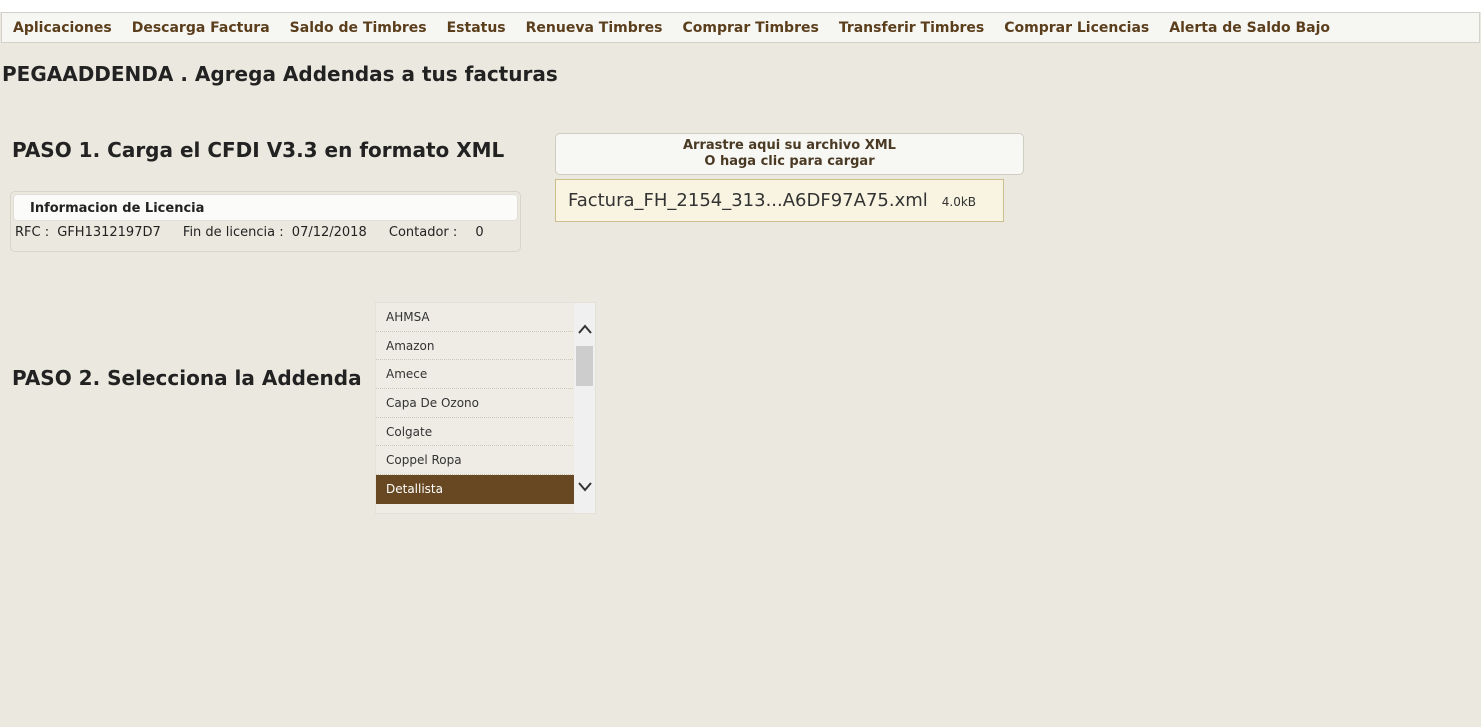  What do you see at coordinates (1249, 28) in the screenshot?
I see `menu-item-alerta-saldo-bajo: Alerta de Saldo Bajo` at bounding box center [1249, 28].